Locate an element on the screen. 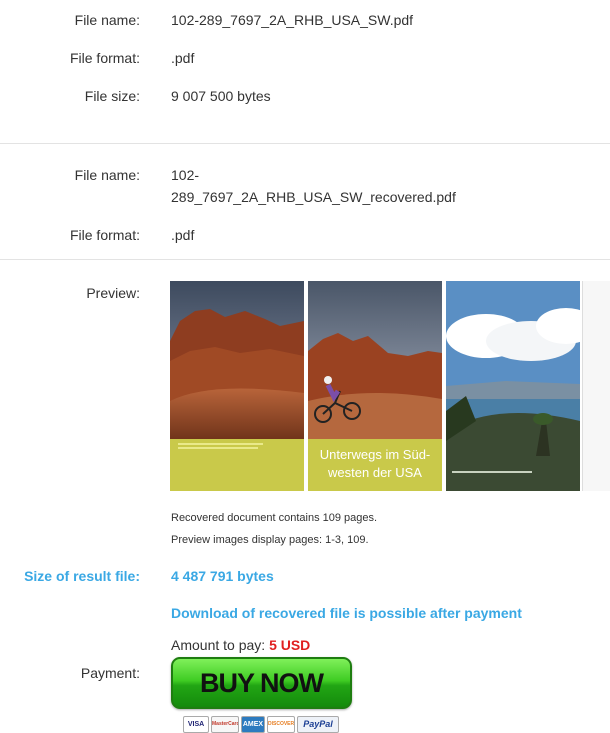 The height and width of the screenshot is (733, 610). file-size-value: 9 007 500 bytes is located at coordinates (221, 96).